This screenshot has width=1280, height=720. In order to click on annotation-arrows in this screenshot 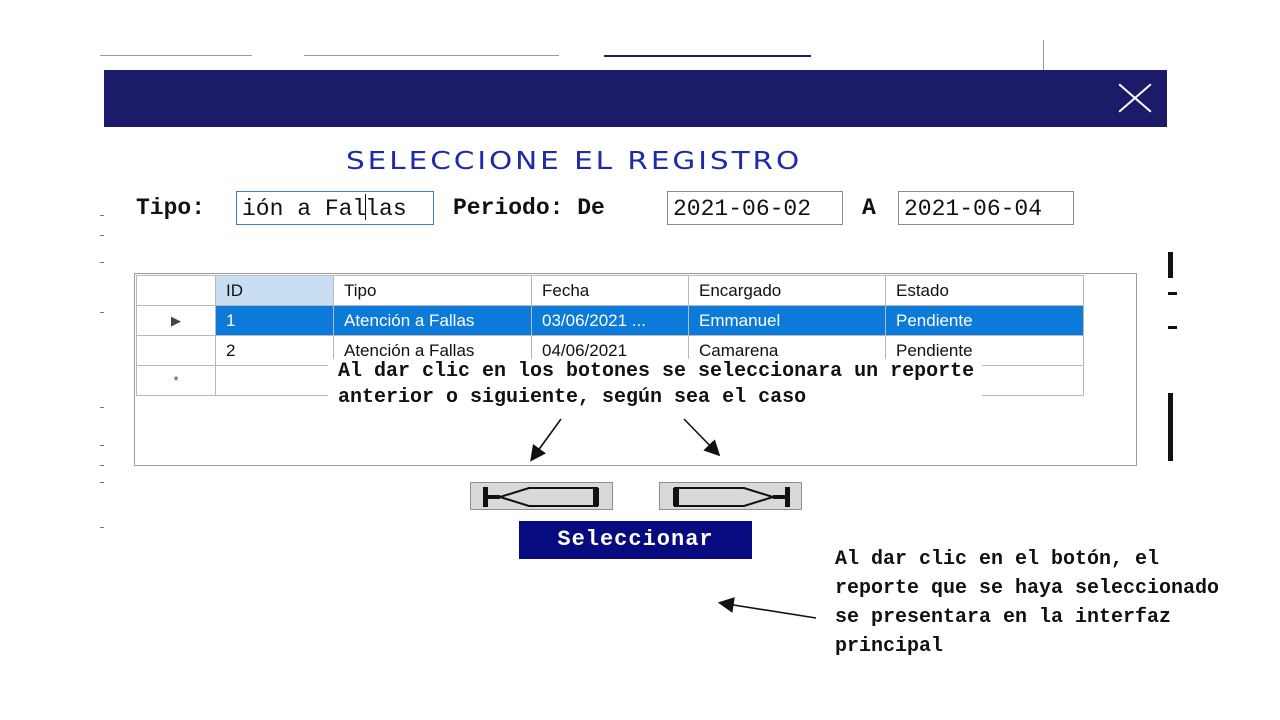, I will do `click(673, 518)`.